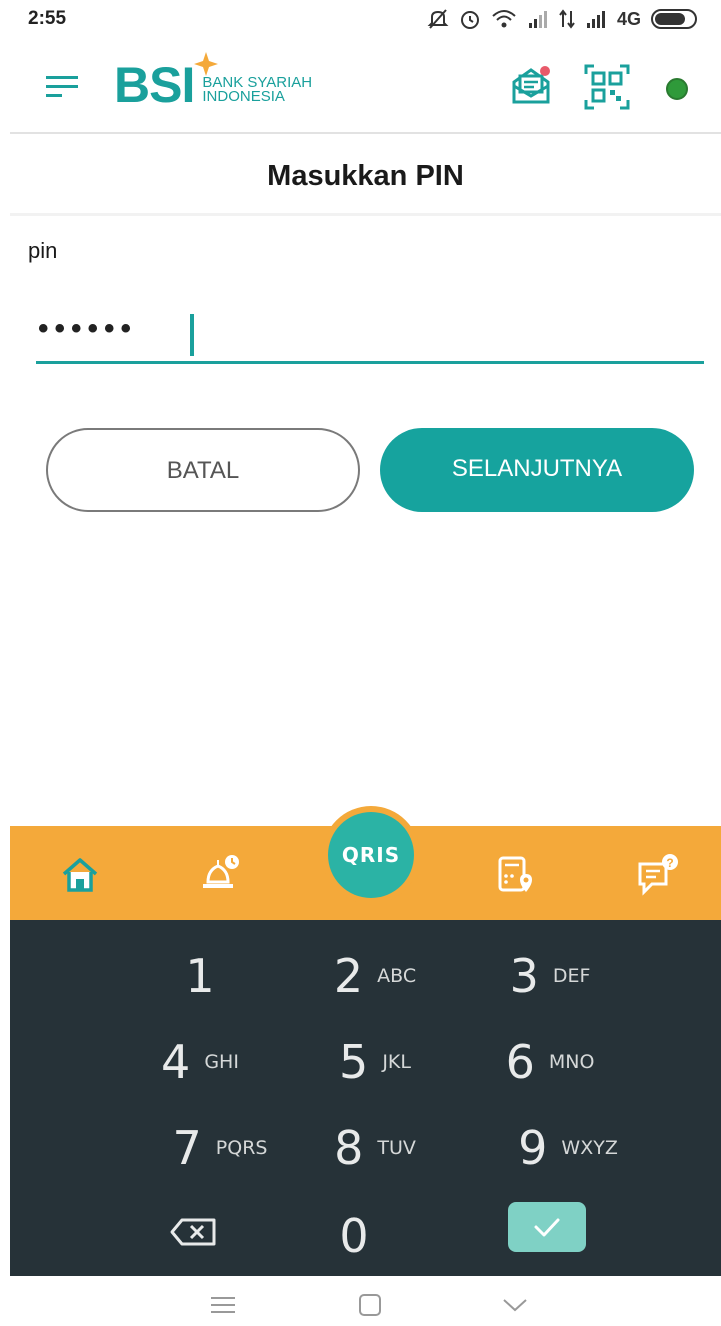 This screenshot has width=721, height=1326. What do you see at coordinates (187, 1148) in the screenshot?
I see `key-digit: 7` at bounding box center [187, 1148].